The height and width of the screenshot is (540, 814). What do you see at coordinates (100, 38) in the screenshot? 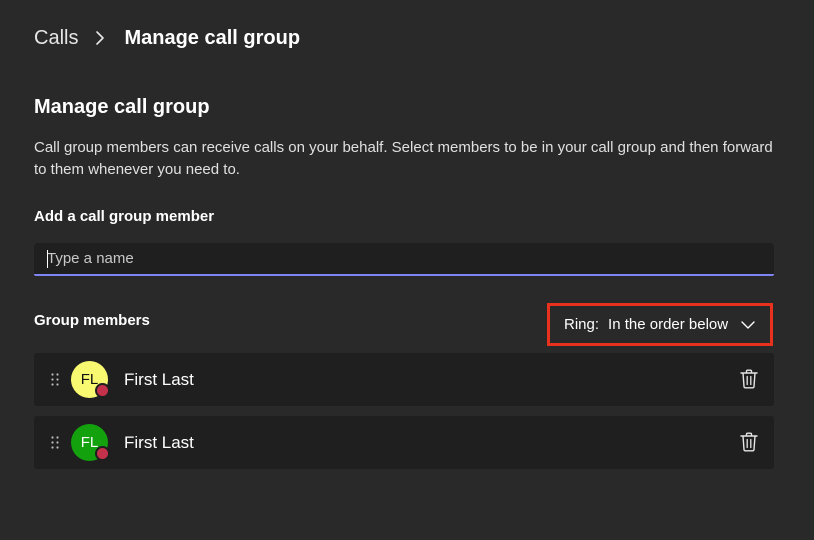
I see `chevron-right-icon` at bounding box center [100, 38].